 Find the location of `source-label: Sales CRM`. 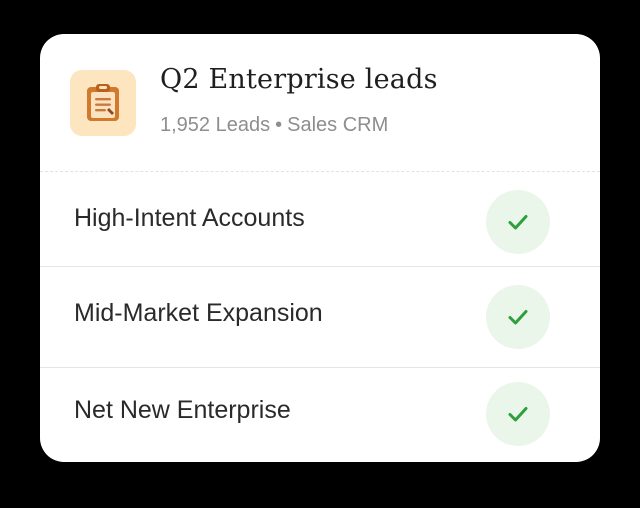

source-label: Sales CRM is located at coordinates (338, 125).